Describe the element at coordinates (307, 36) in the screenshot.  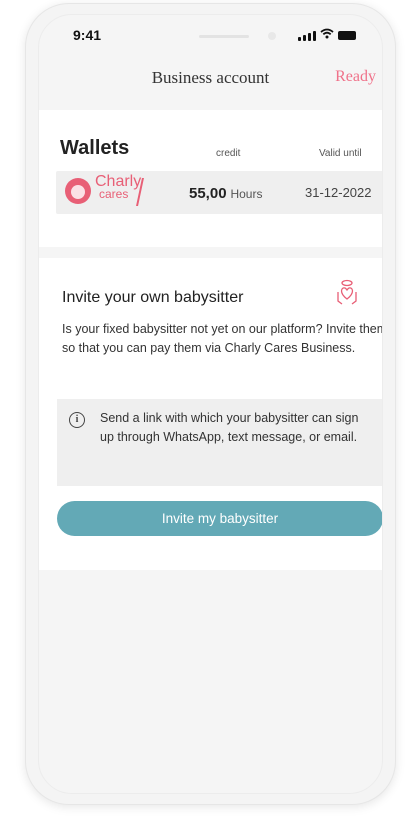
I see `signal-icon` at that location.